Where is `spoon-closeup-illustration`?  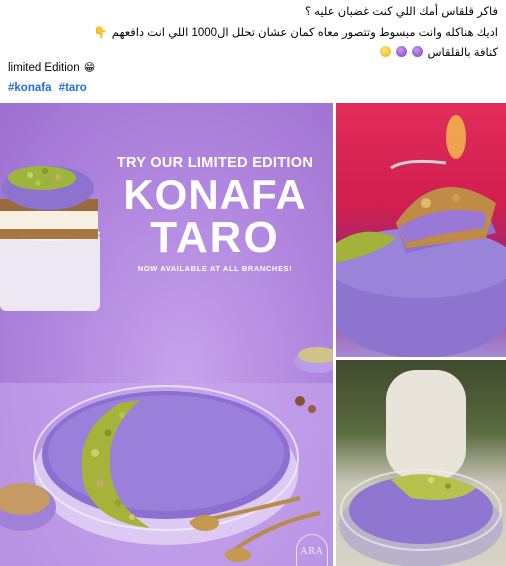 spoon-closeup-illustration is located at coordinates (421, 236).